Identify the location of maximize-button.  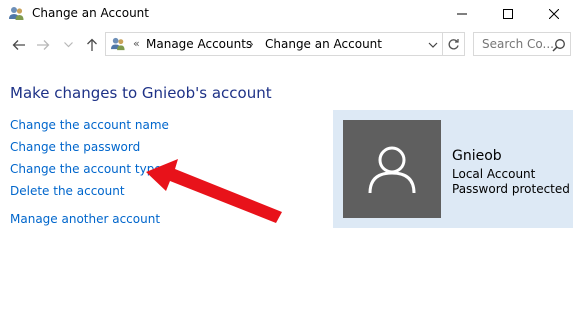
(508, 14).